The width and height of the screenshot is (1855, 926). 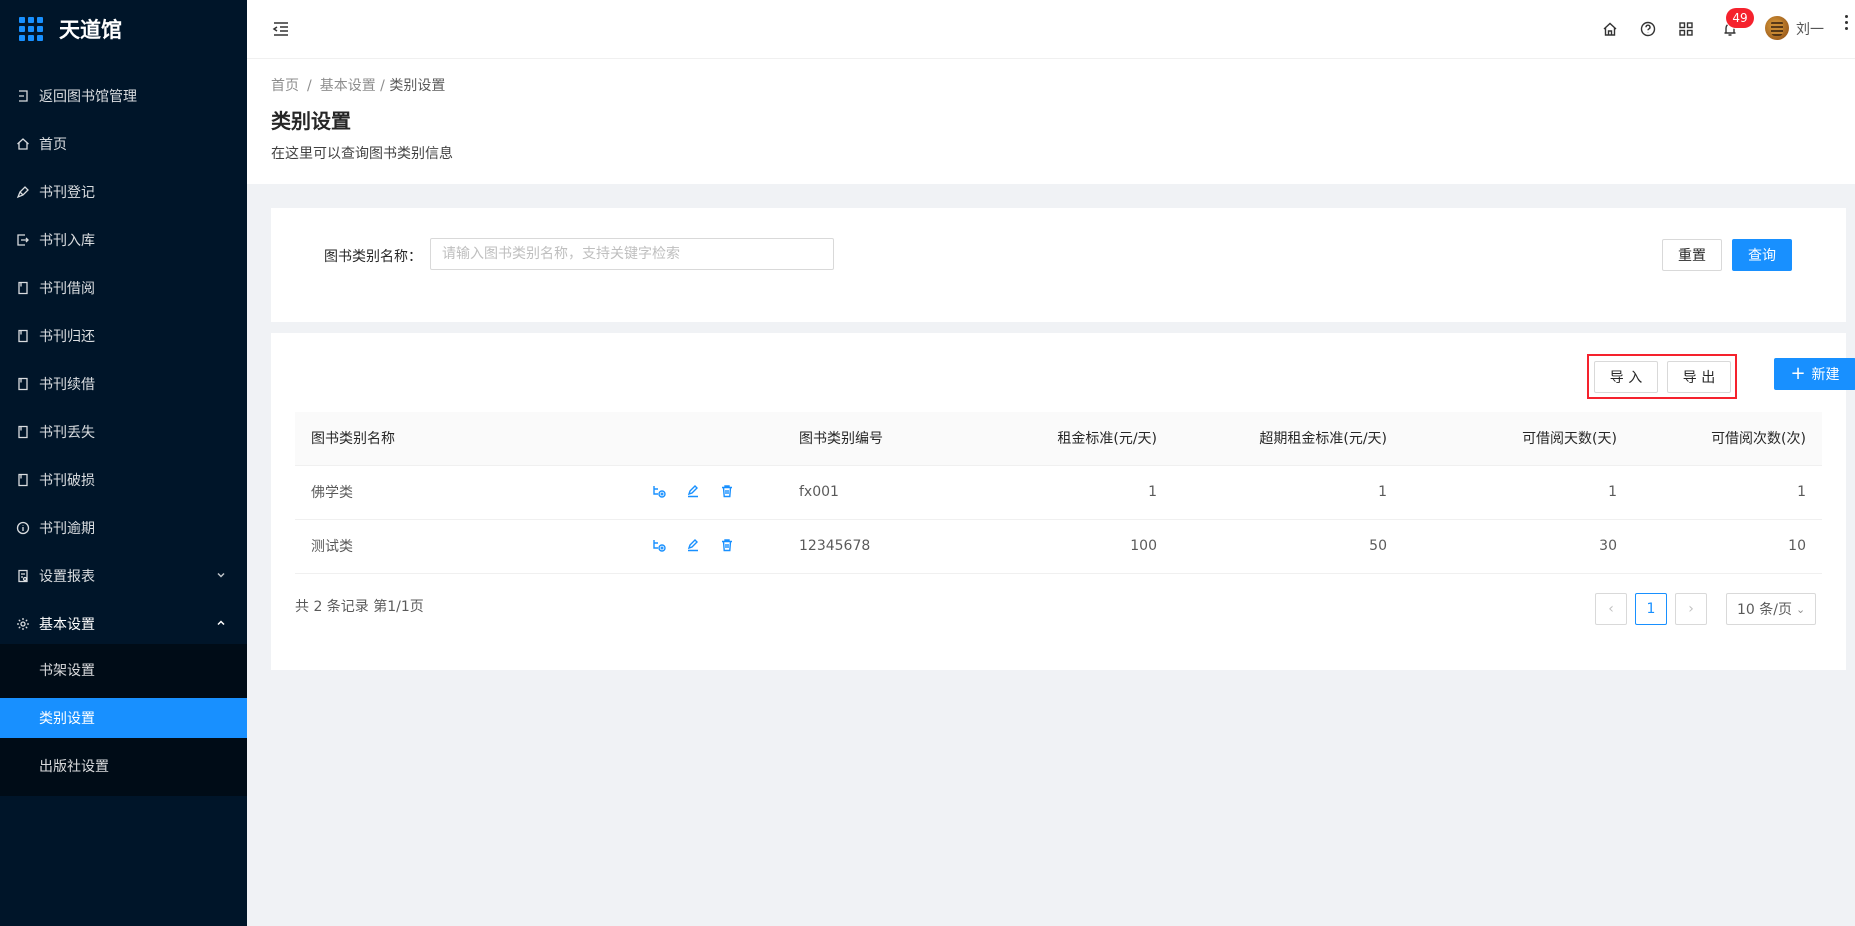 I want to click on breadcrumb-current: 类别设置, so click(x=417, y=86).